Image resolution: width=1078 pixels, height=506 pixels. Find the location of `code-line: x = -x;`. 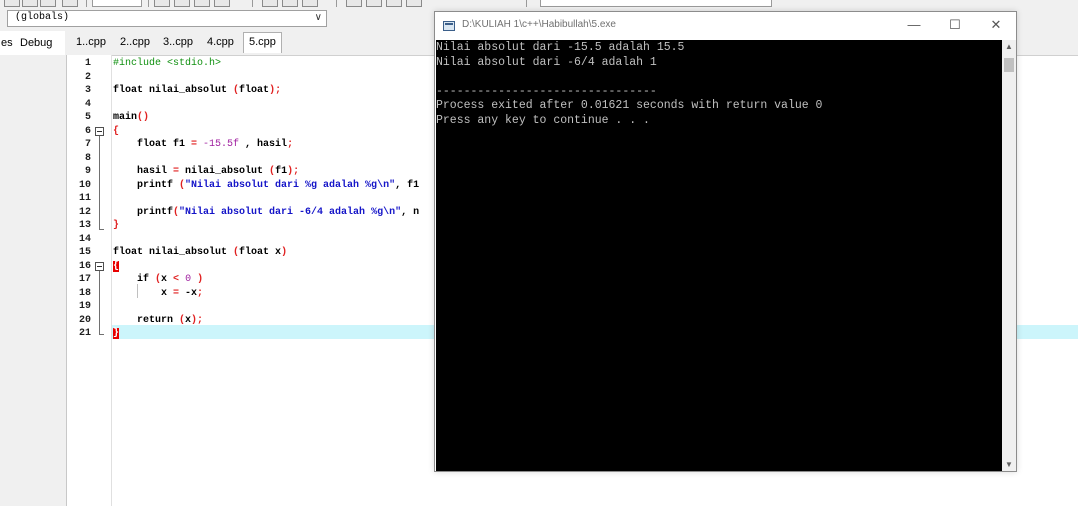

code-line: x = -x; is located at coordinates (158, 293).